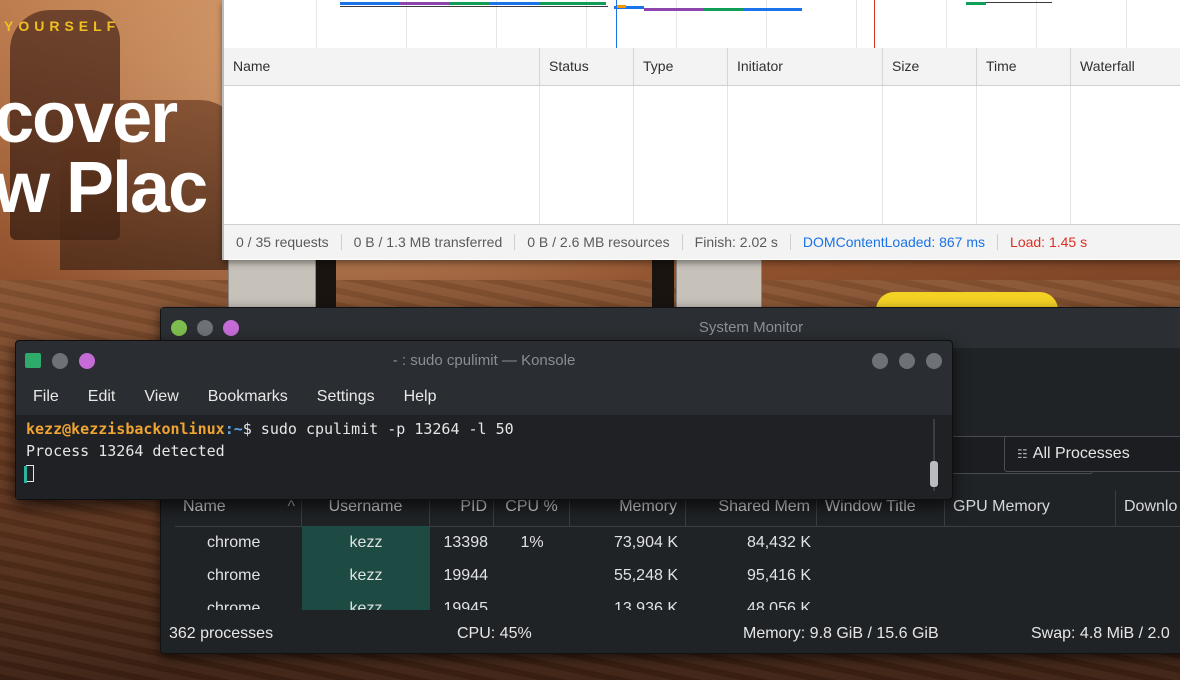 The width and height of the screenshot is (1180, 680). What do you see at coordinates (283, 242) in the screenshot?
I see `requests-count: 0 / 35 requests` at bounding box center [283, 242].